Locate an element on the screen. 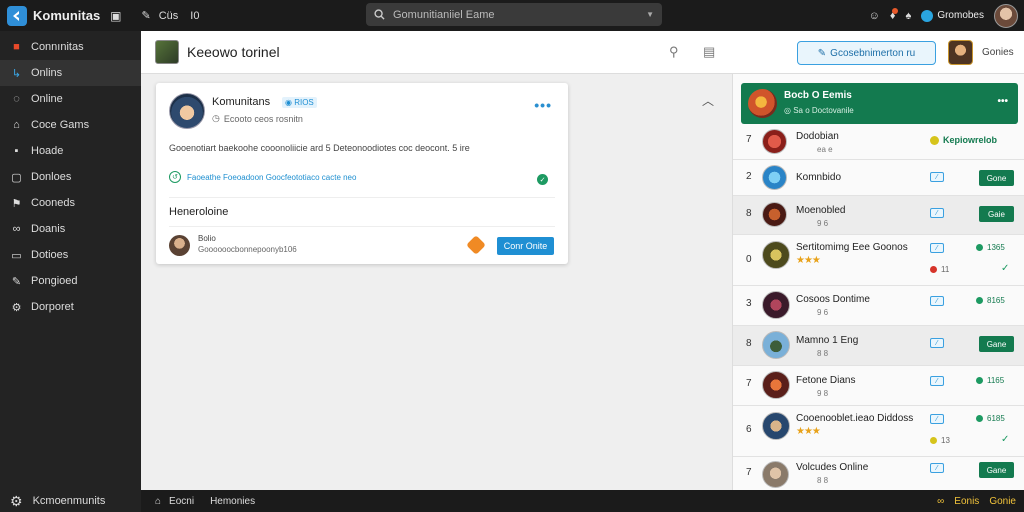 This screenshot has width=1024, height=512. page-title: Keeowo torinel is located at coordinates (233, 52).